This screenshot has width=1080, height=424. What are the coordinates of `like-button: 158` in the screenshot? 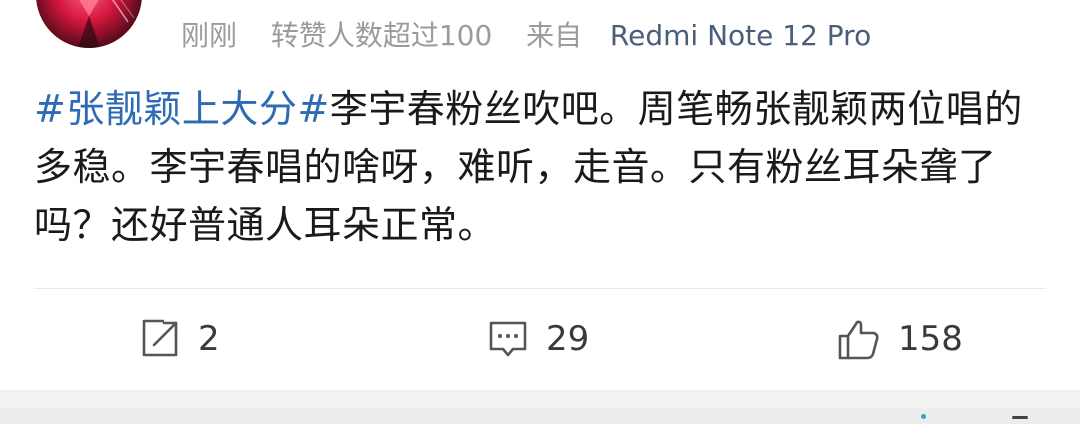 It's located at (899, 339).